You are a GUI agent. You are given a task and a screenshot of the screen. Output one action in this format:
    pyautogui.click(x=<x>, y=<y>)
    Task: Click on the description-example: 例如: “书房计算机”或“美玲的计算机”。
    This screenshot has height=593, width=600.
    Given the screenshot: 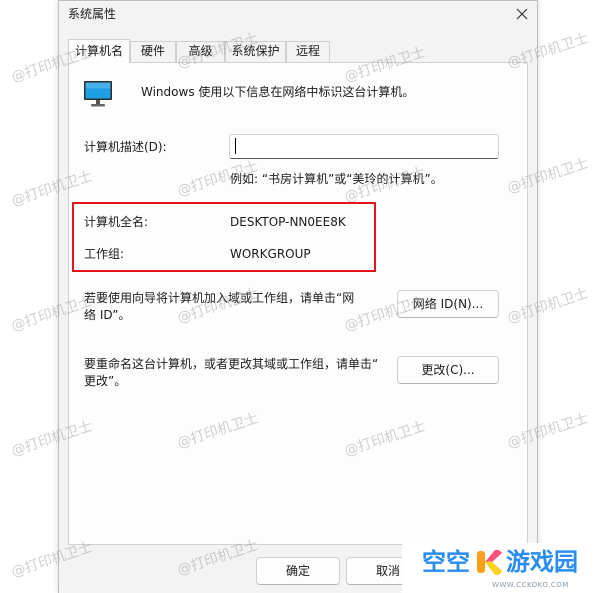 What is the action you would take?
    pyautogui.click(x=336, y=179)
    